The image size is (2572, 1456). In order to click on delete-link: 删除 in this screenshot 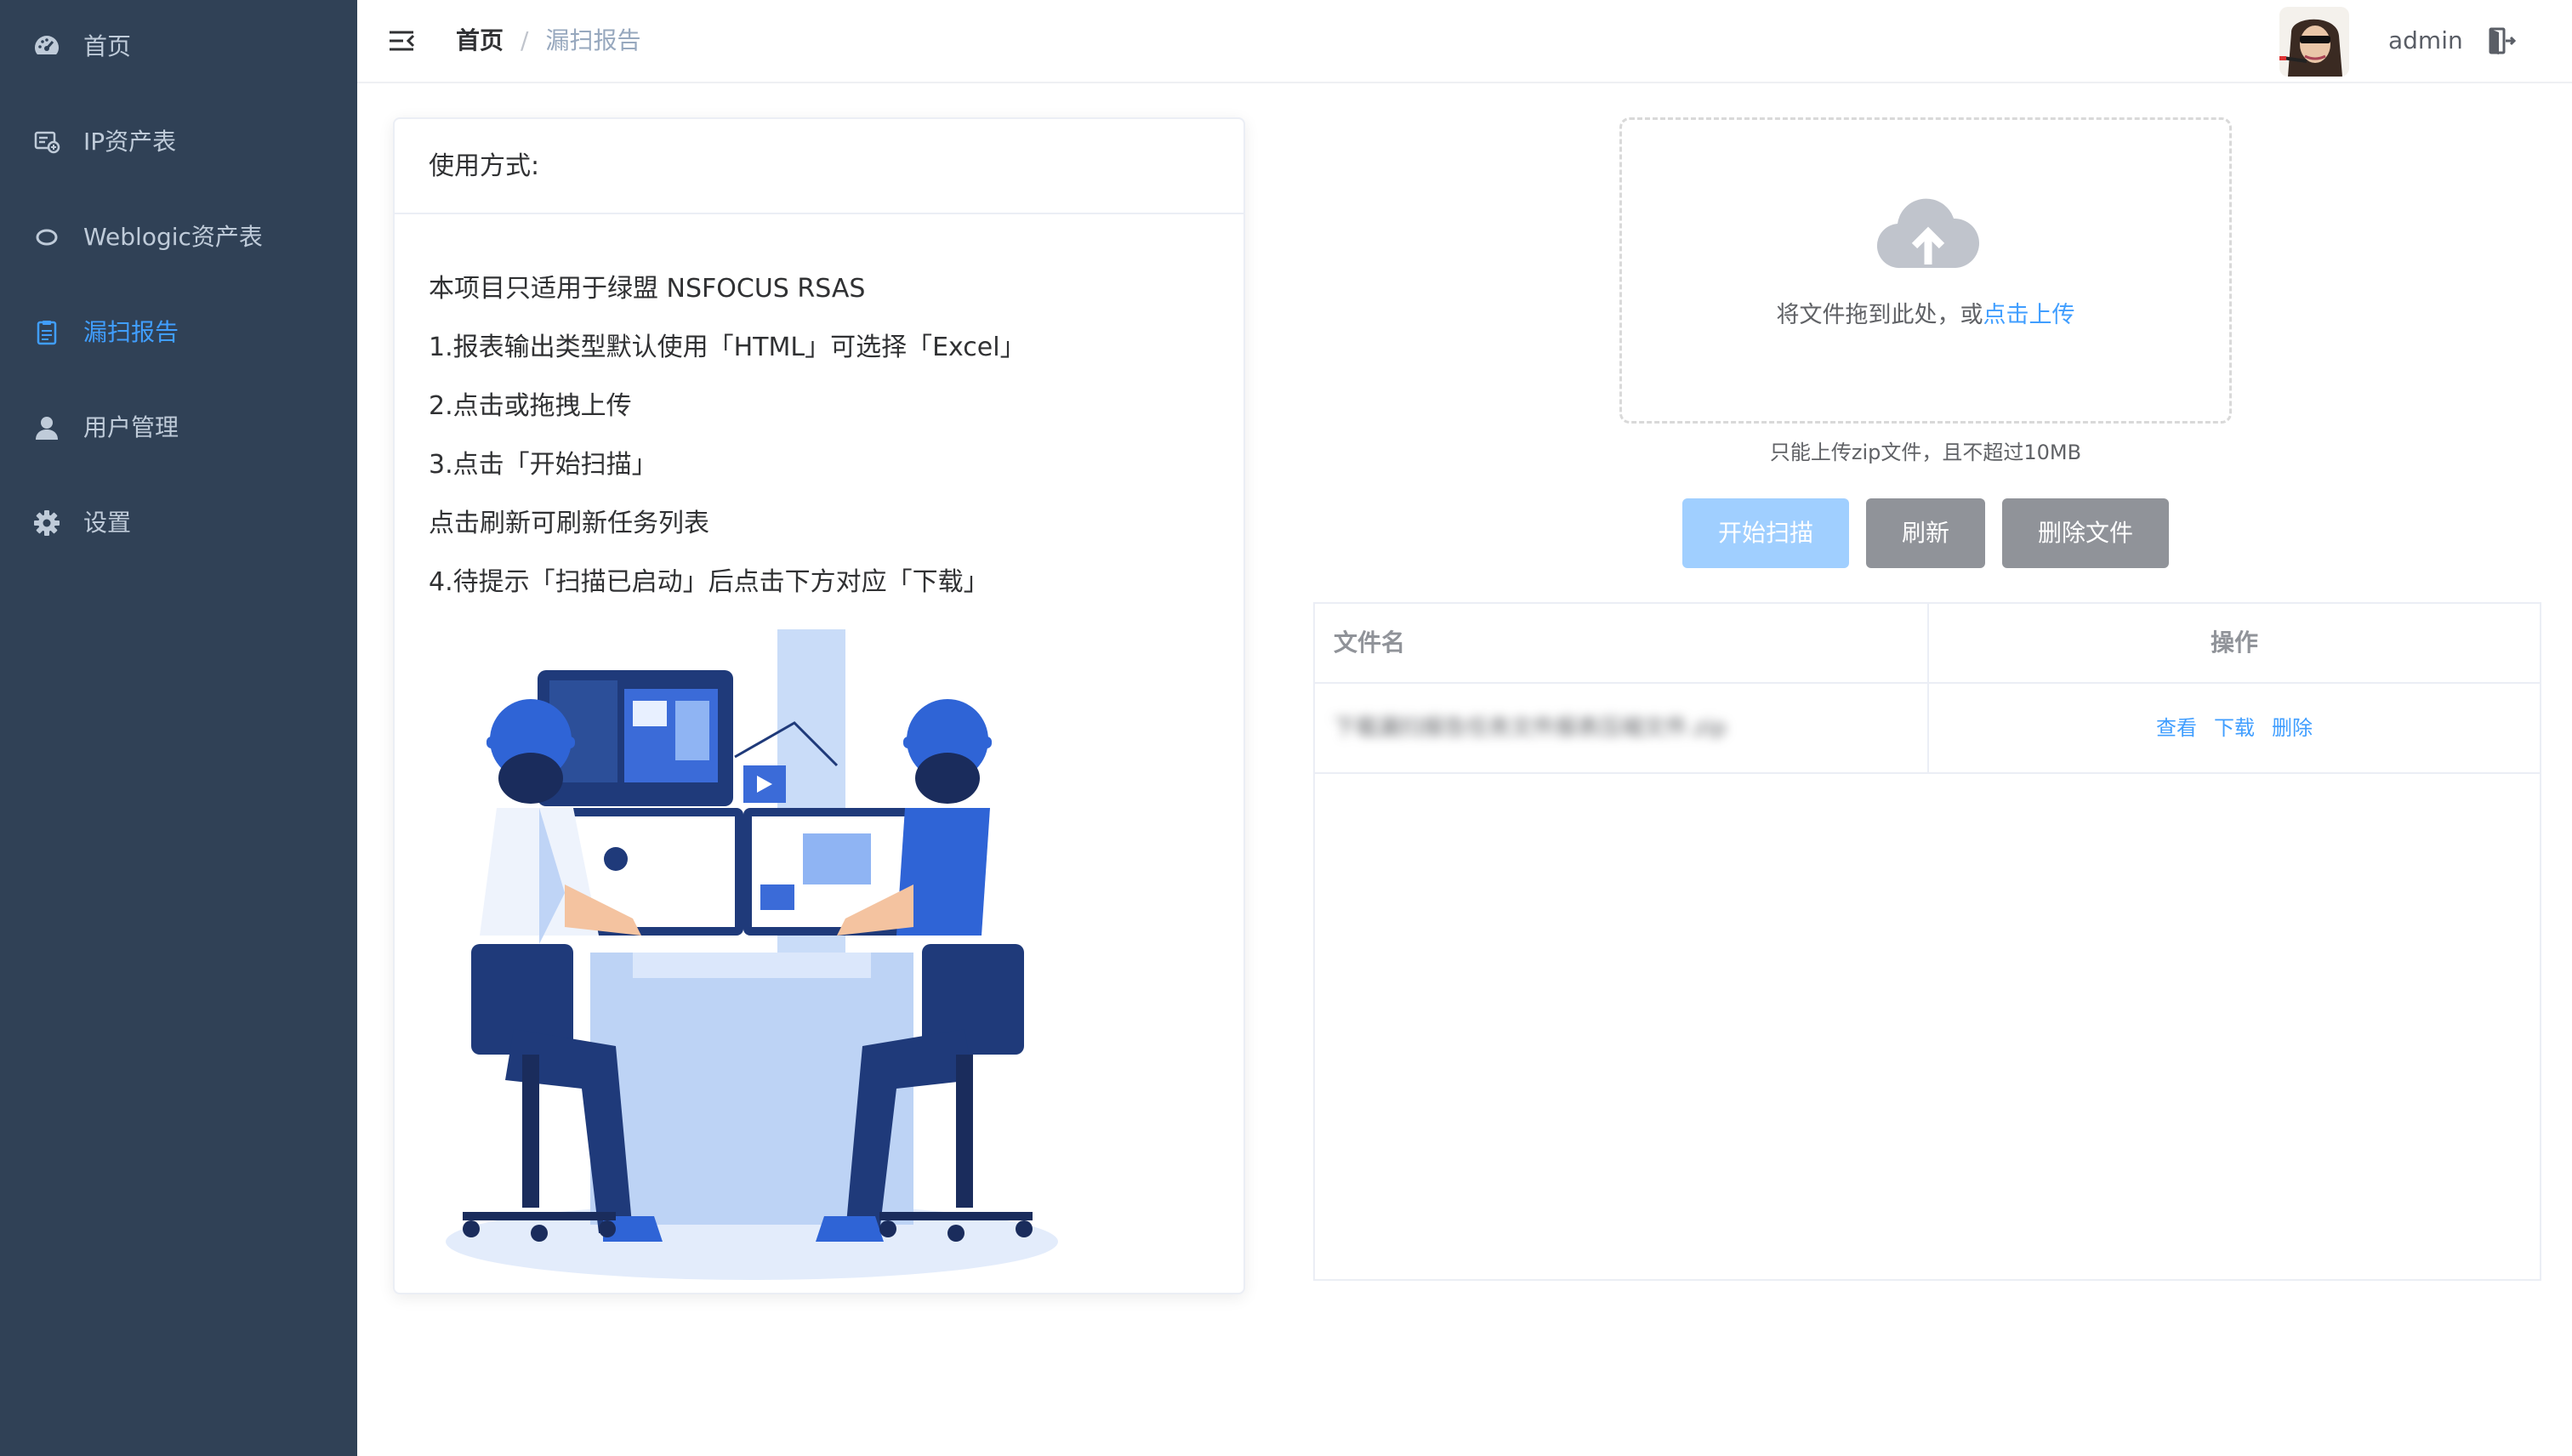, I will do `click(2292, 728)`.